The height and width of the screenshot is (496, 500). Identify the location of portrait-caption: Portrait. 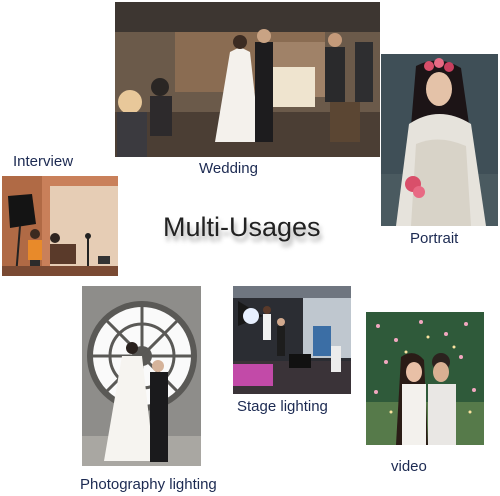
(434, 238).